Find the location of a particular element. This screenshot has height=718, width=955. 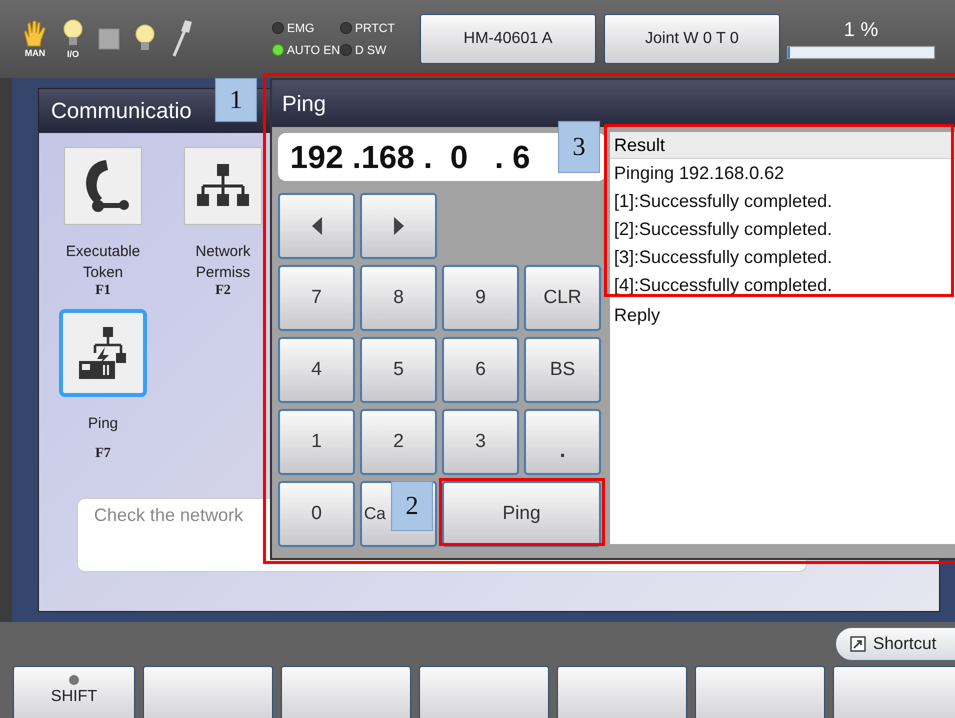

description-text: Check the network is located at coordinates (169, 515).